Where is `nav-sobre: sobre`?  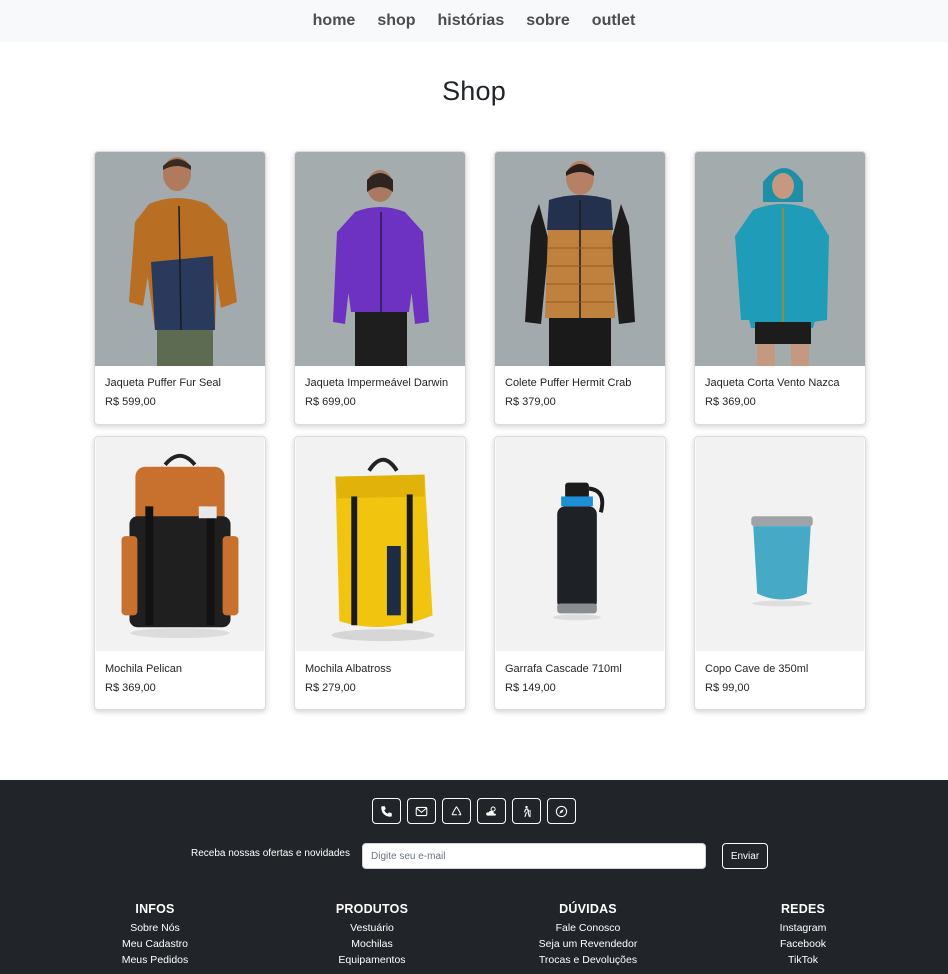
nav-sobre: sobre is located at coordinates (548, 21).